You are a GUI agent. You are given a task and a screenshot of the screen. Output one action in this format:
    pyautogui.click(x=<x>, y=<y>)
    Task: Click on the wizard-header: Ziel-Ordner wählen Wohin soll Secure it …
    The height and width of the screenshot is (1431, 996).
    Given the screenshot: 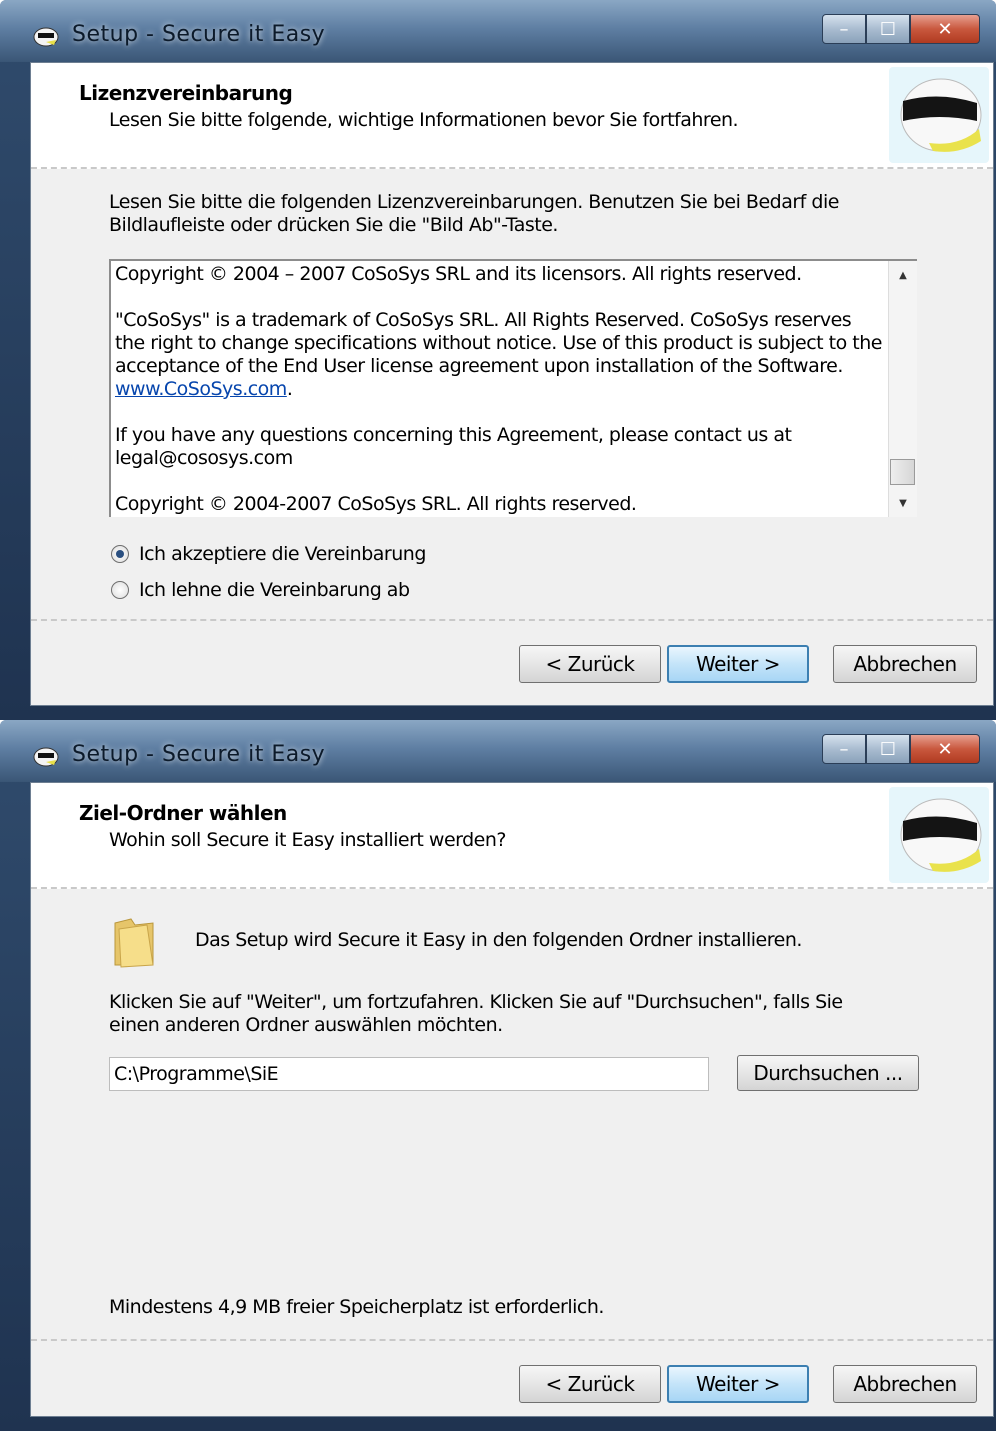 What is the action you would take?
    pyautogui.click(x=512, y=836)
    